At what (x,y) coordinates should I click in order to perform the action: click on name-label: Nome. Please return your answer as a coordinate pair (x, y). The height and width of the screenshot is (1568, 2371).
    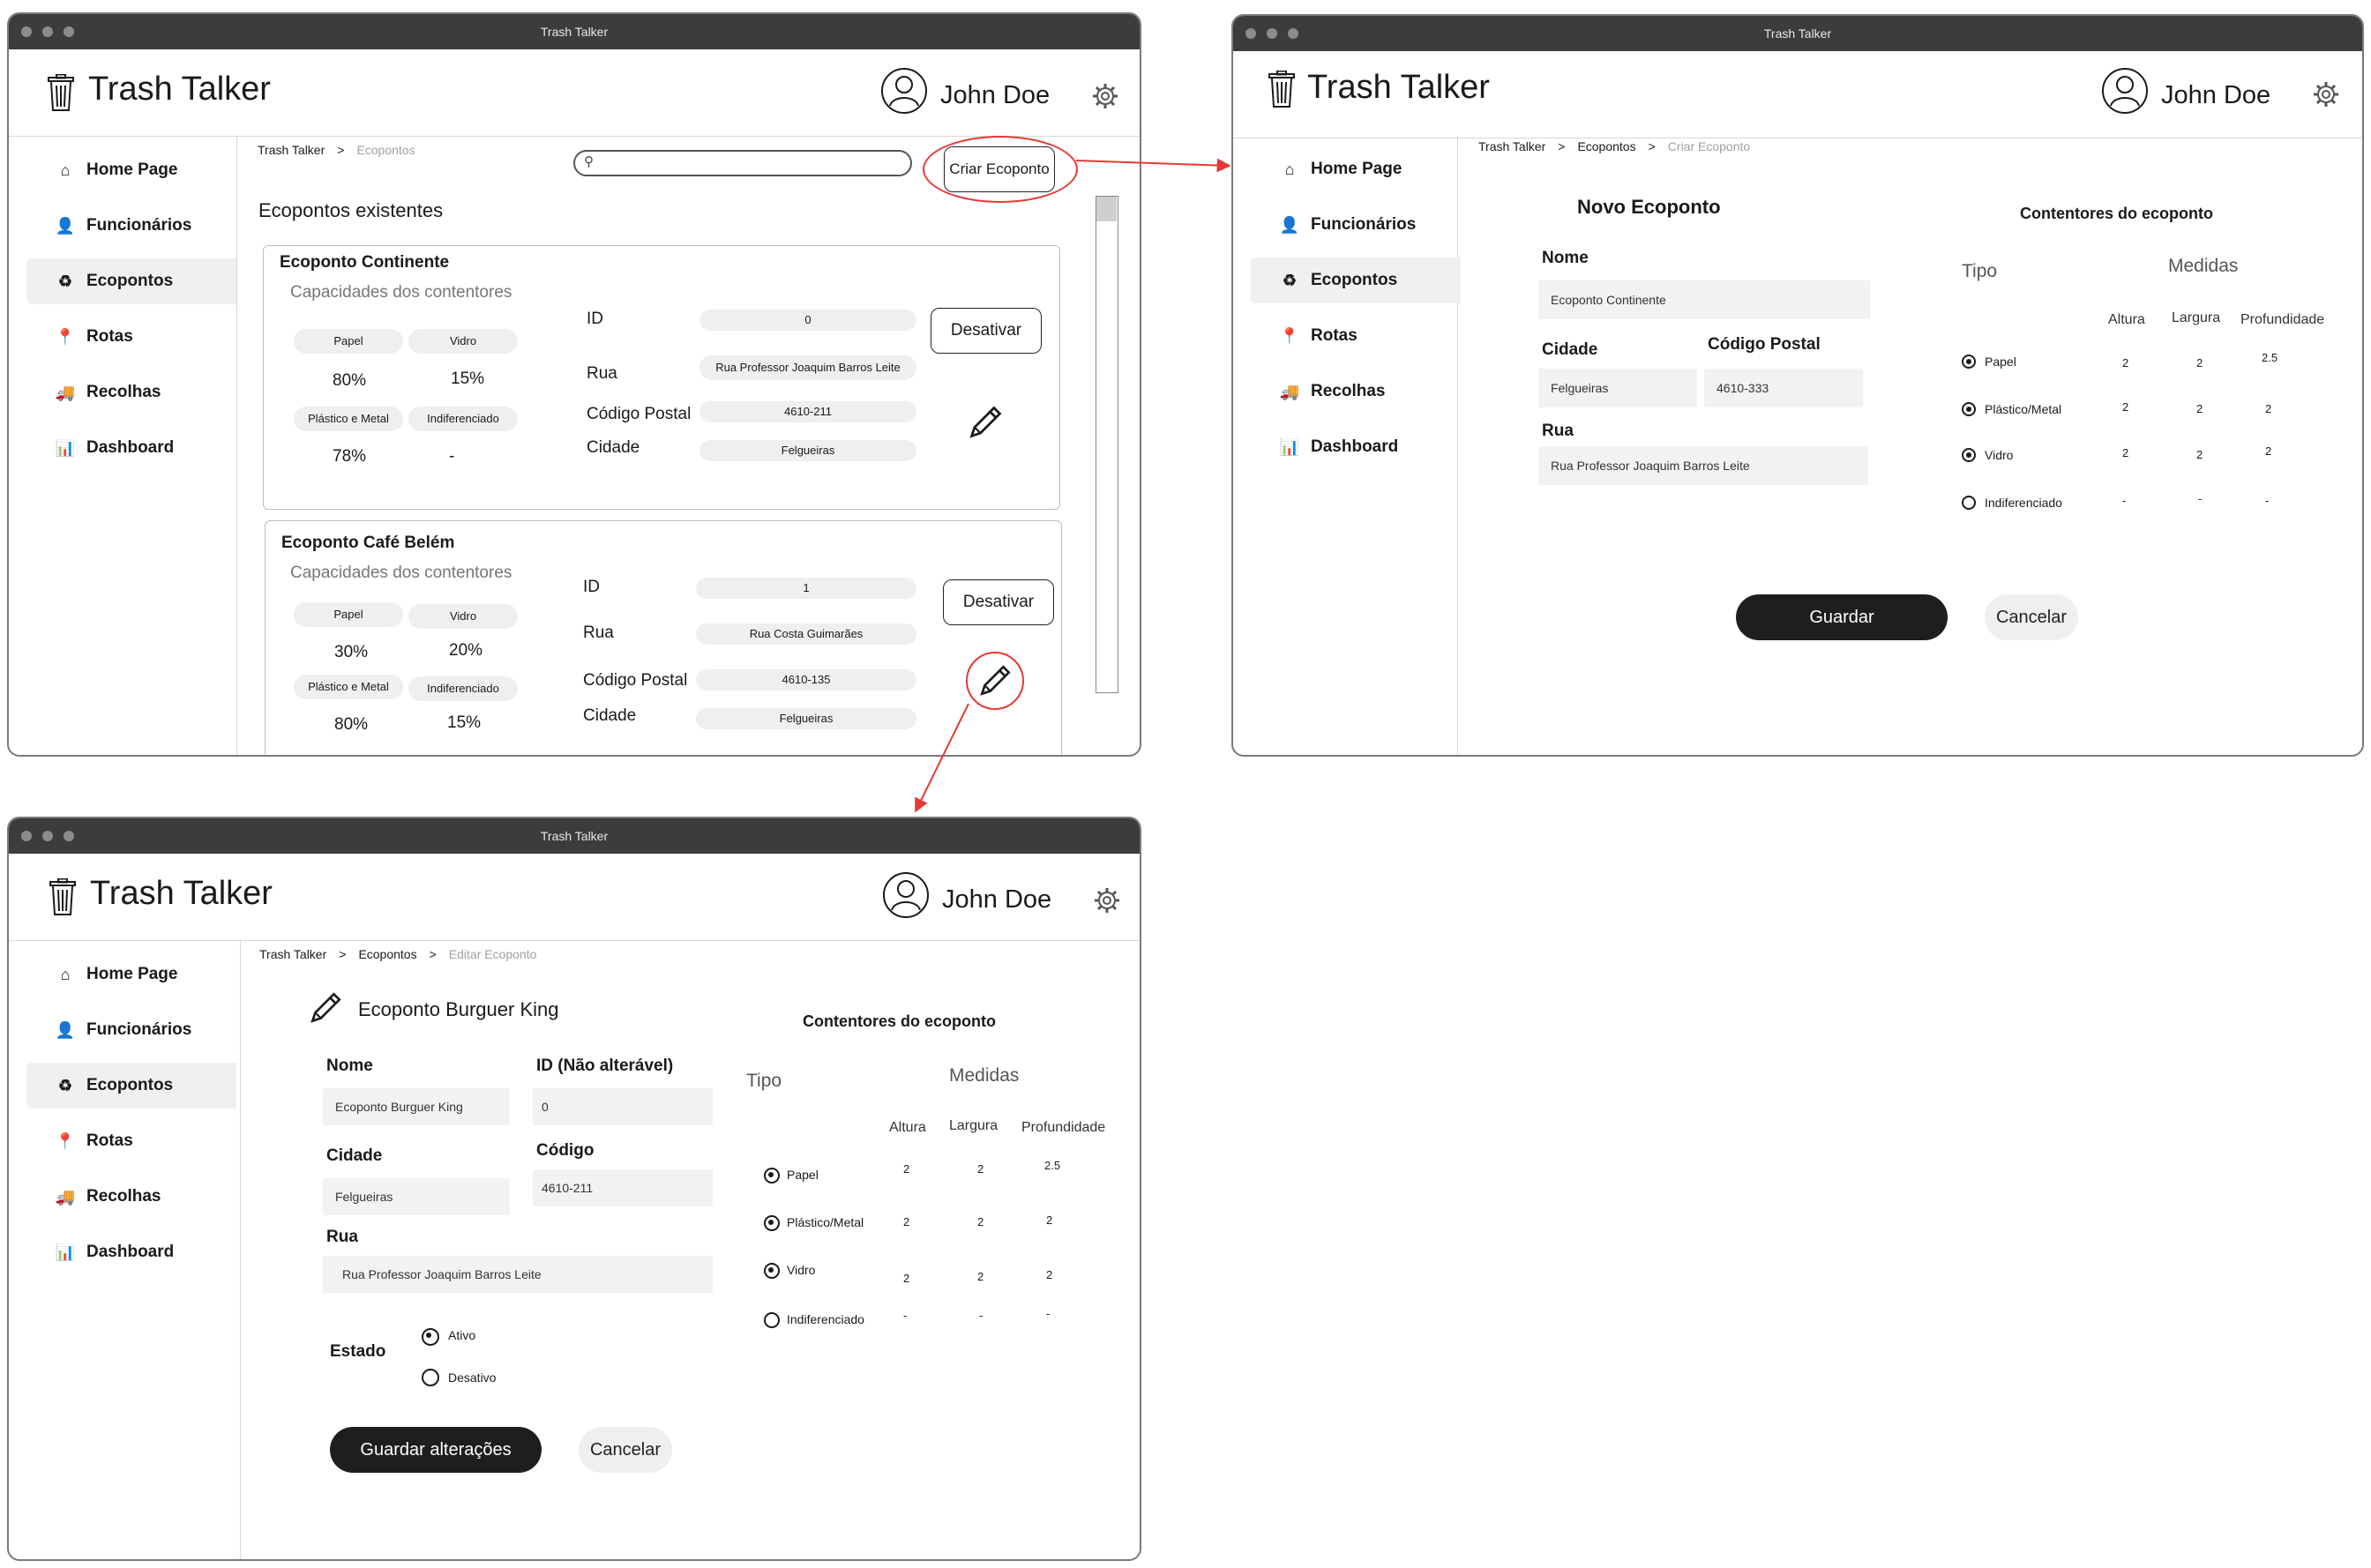
    Looking at the image, I should click on (1565, 258).